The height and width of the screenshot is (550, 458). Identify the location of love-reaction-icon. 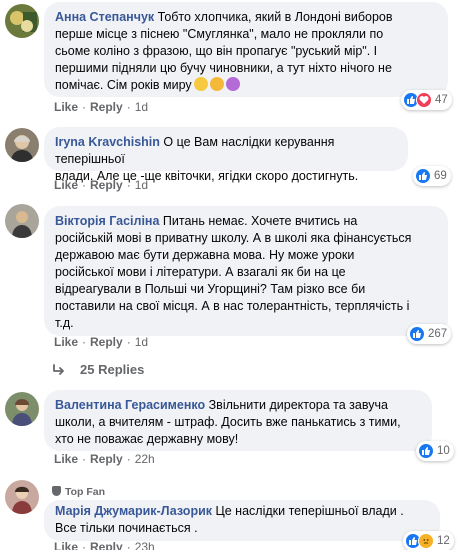
(424, 100).